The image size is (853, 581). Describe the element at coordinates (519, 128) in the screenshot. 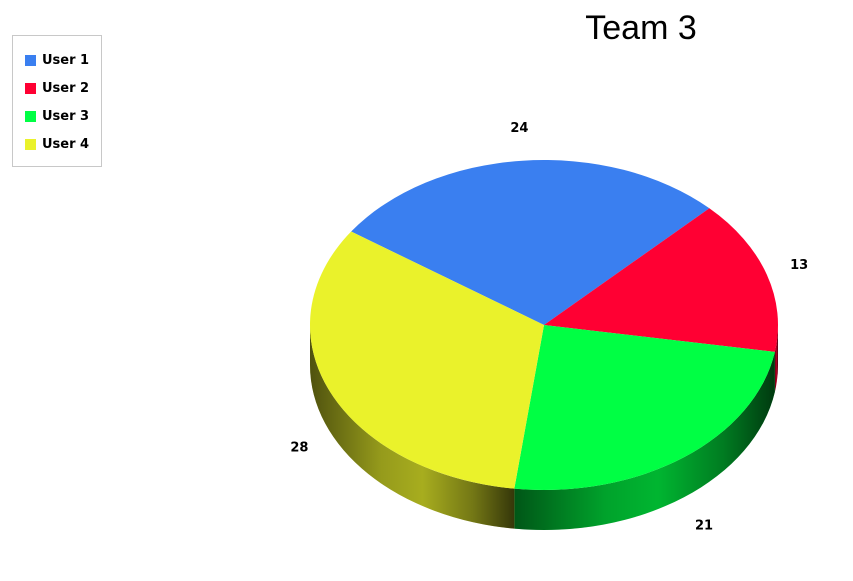

I see `slice-value-label: 24` at that location.